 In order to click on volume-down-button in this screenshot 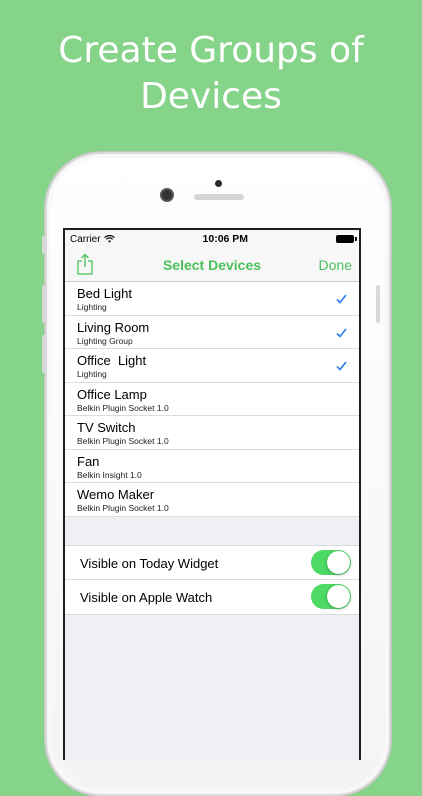, I will do `click(44, 354)`.